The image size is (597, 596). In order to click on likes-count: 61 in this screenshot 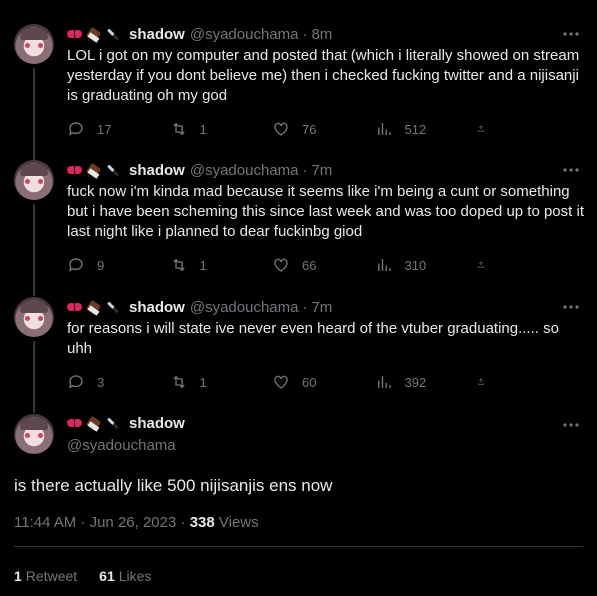, I will do `click(107, 576)`.